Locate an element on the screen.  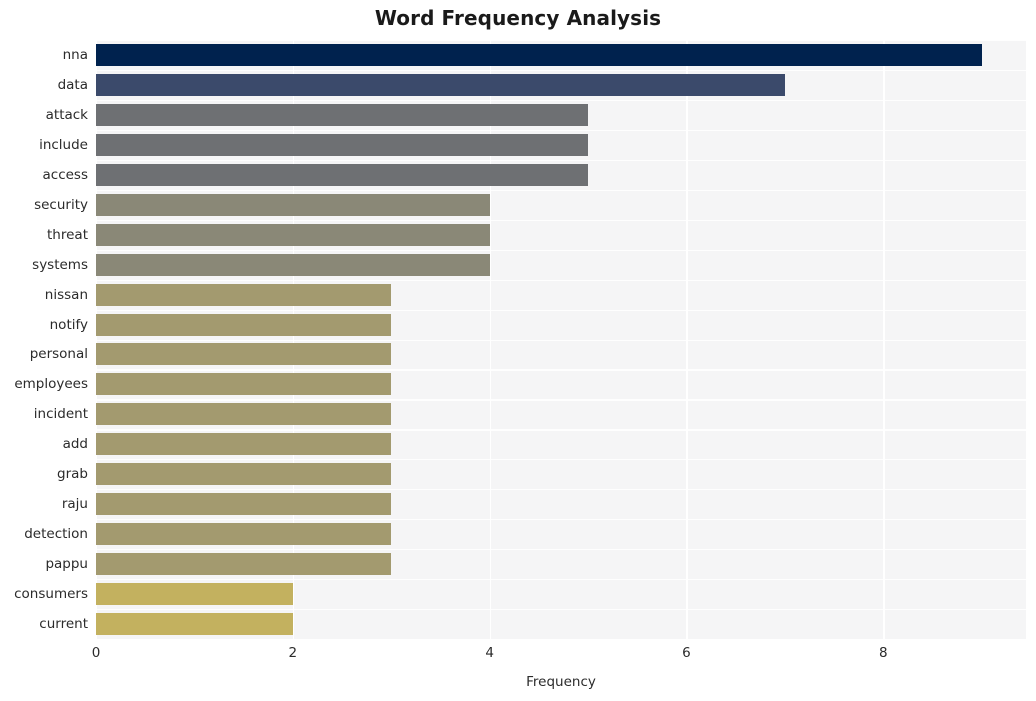
y-tick-label-threat: threat is located at coordinates (67, 234).